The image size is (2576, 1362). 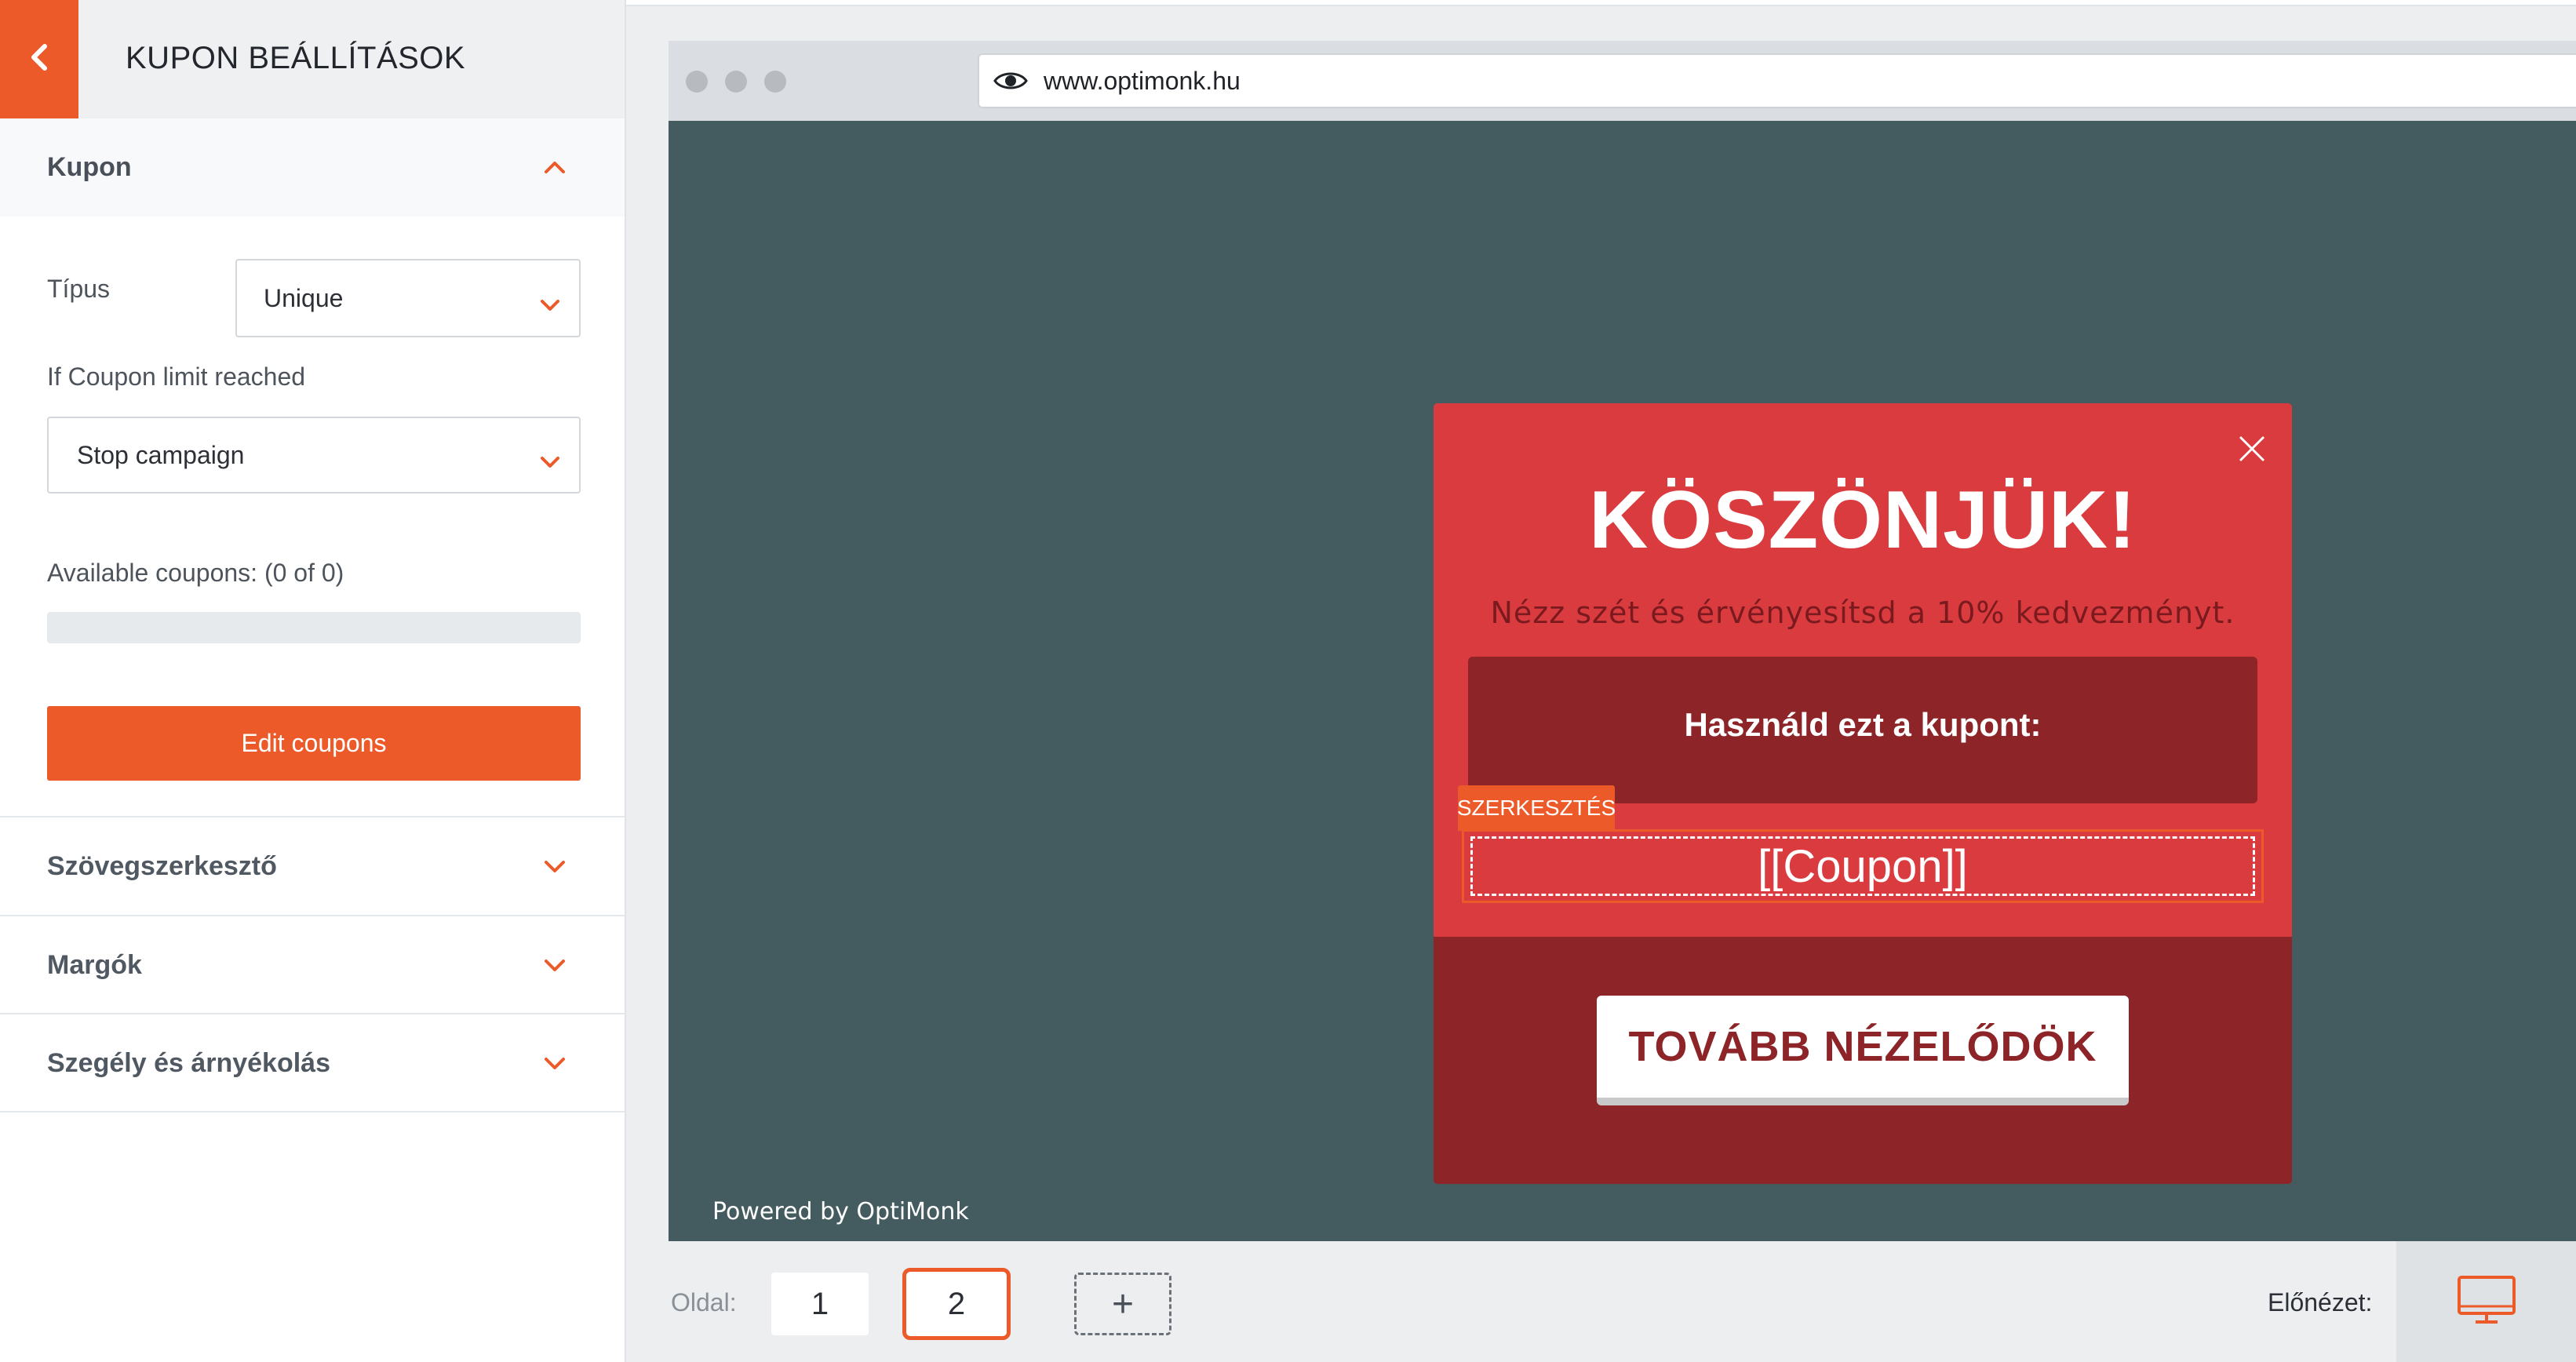 I want to click on section-szegely-header: Szegély és árnyékolás, so click(x=312, y=1063).